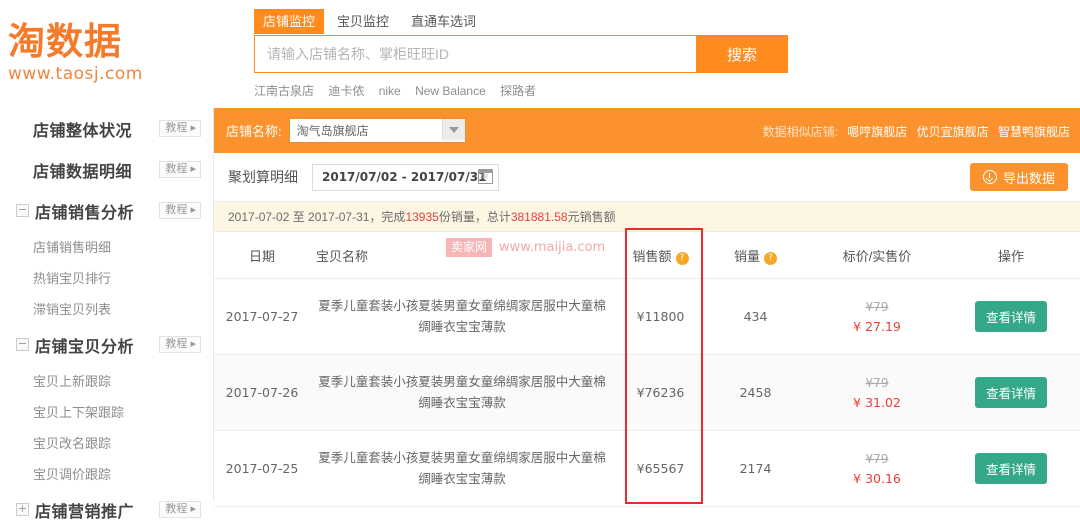 The width and height of the screenshot is (1080, 530). I want to click on expand-plus-icon: +, so click(22, 509).